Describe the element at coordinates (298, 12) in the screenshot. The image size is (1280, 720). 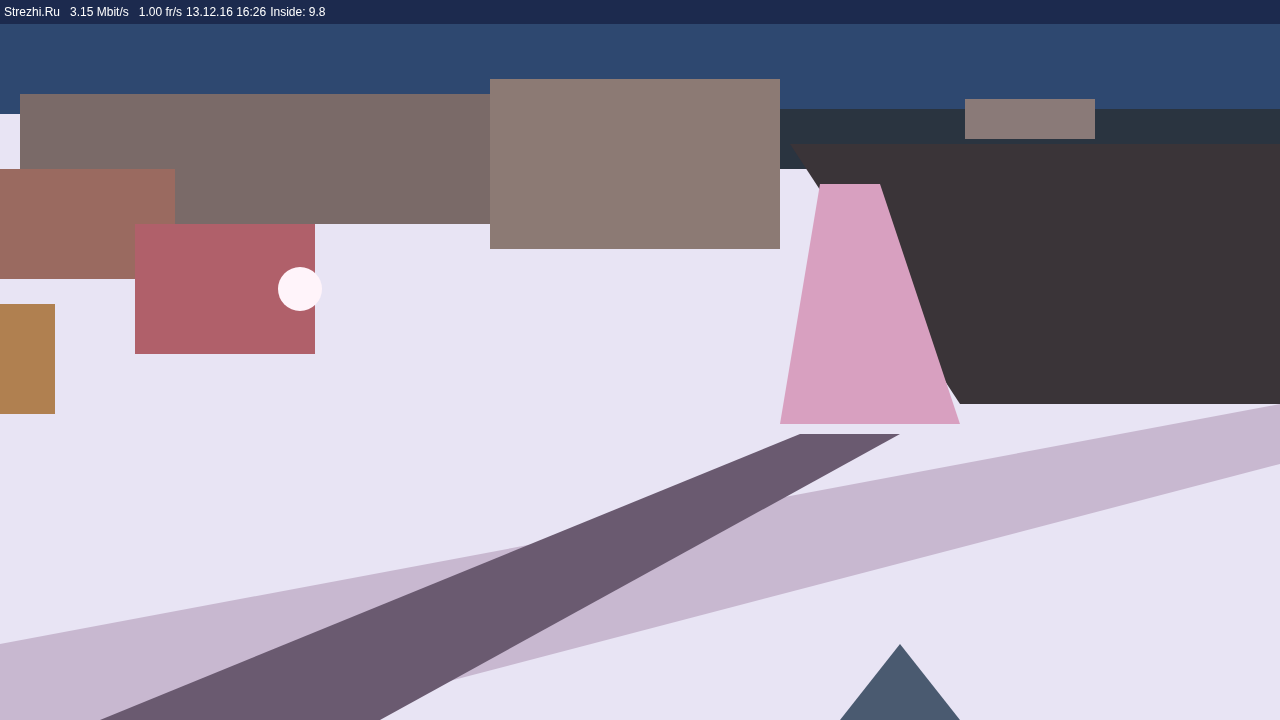
I see `temperature-text: Inside: 9.8` at that location.